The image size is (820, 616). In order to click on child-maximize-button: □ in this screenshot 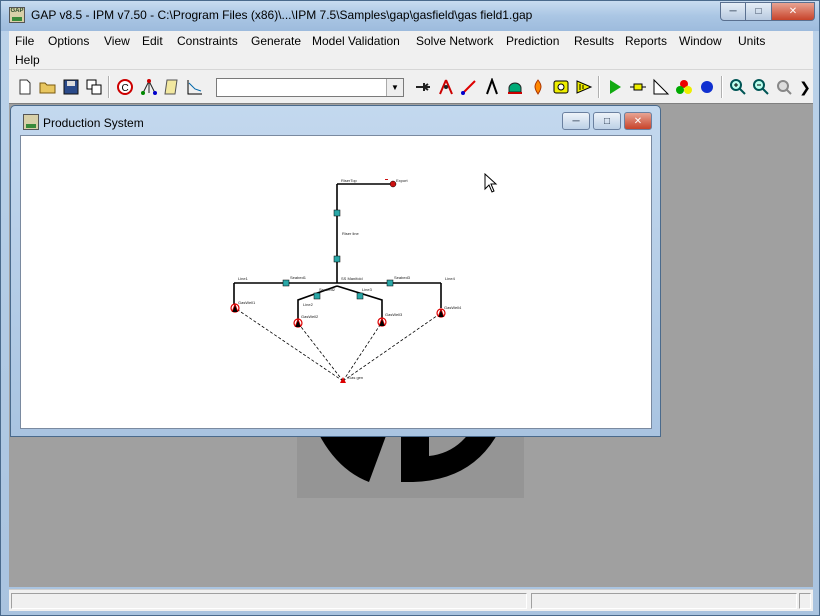, I will do `click(607, 121)`.